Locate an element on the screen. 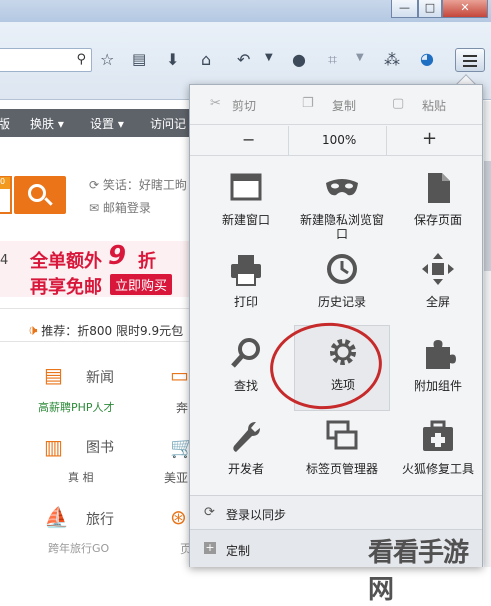 The height and width of the screenshot is (606, 491). close-button: ✕ is located at coordinates (465, 9).